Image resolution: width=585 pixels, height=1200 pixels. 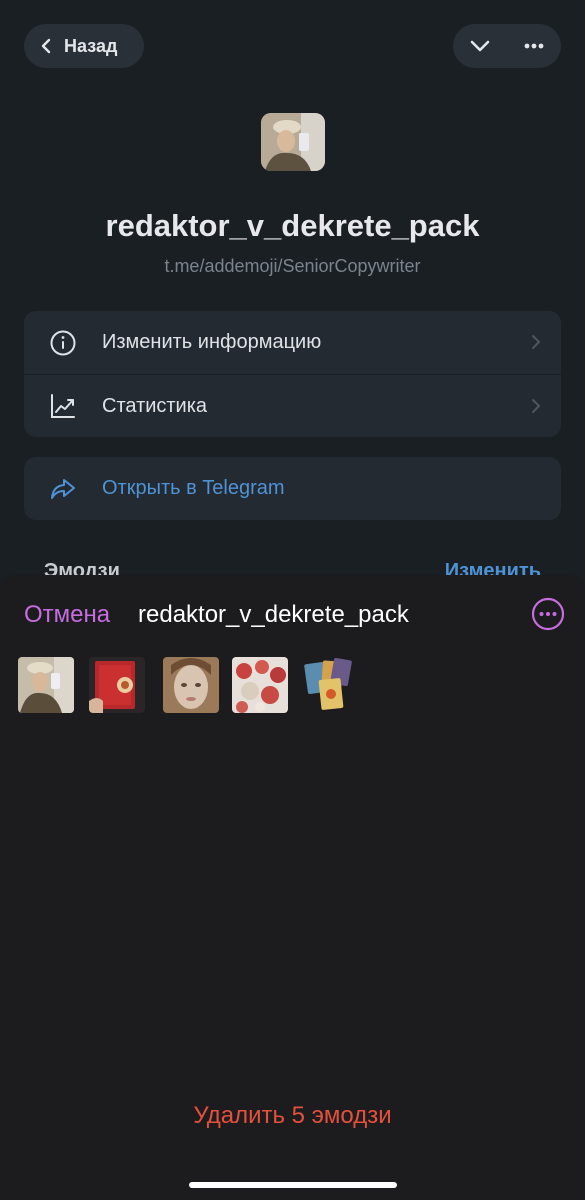 I want to click on pack-link: t.me/addemoji/SeniorCopywriter, so click(x=292, y=266).